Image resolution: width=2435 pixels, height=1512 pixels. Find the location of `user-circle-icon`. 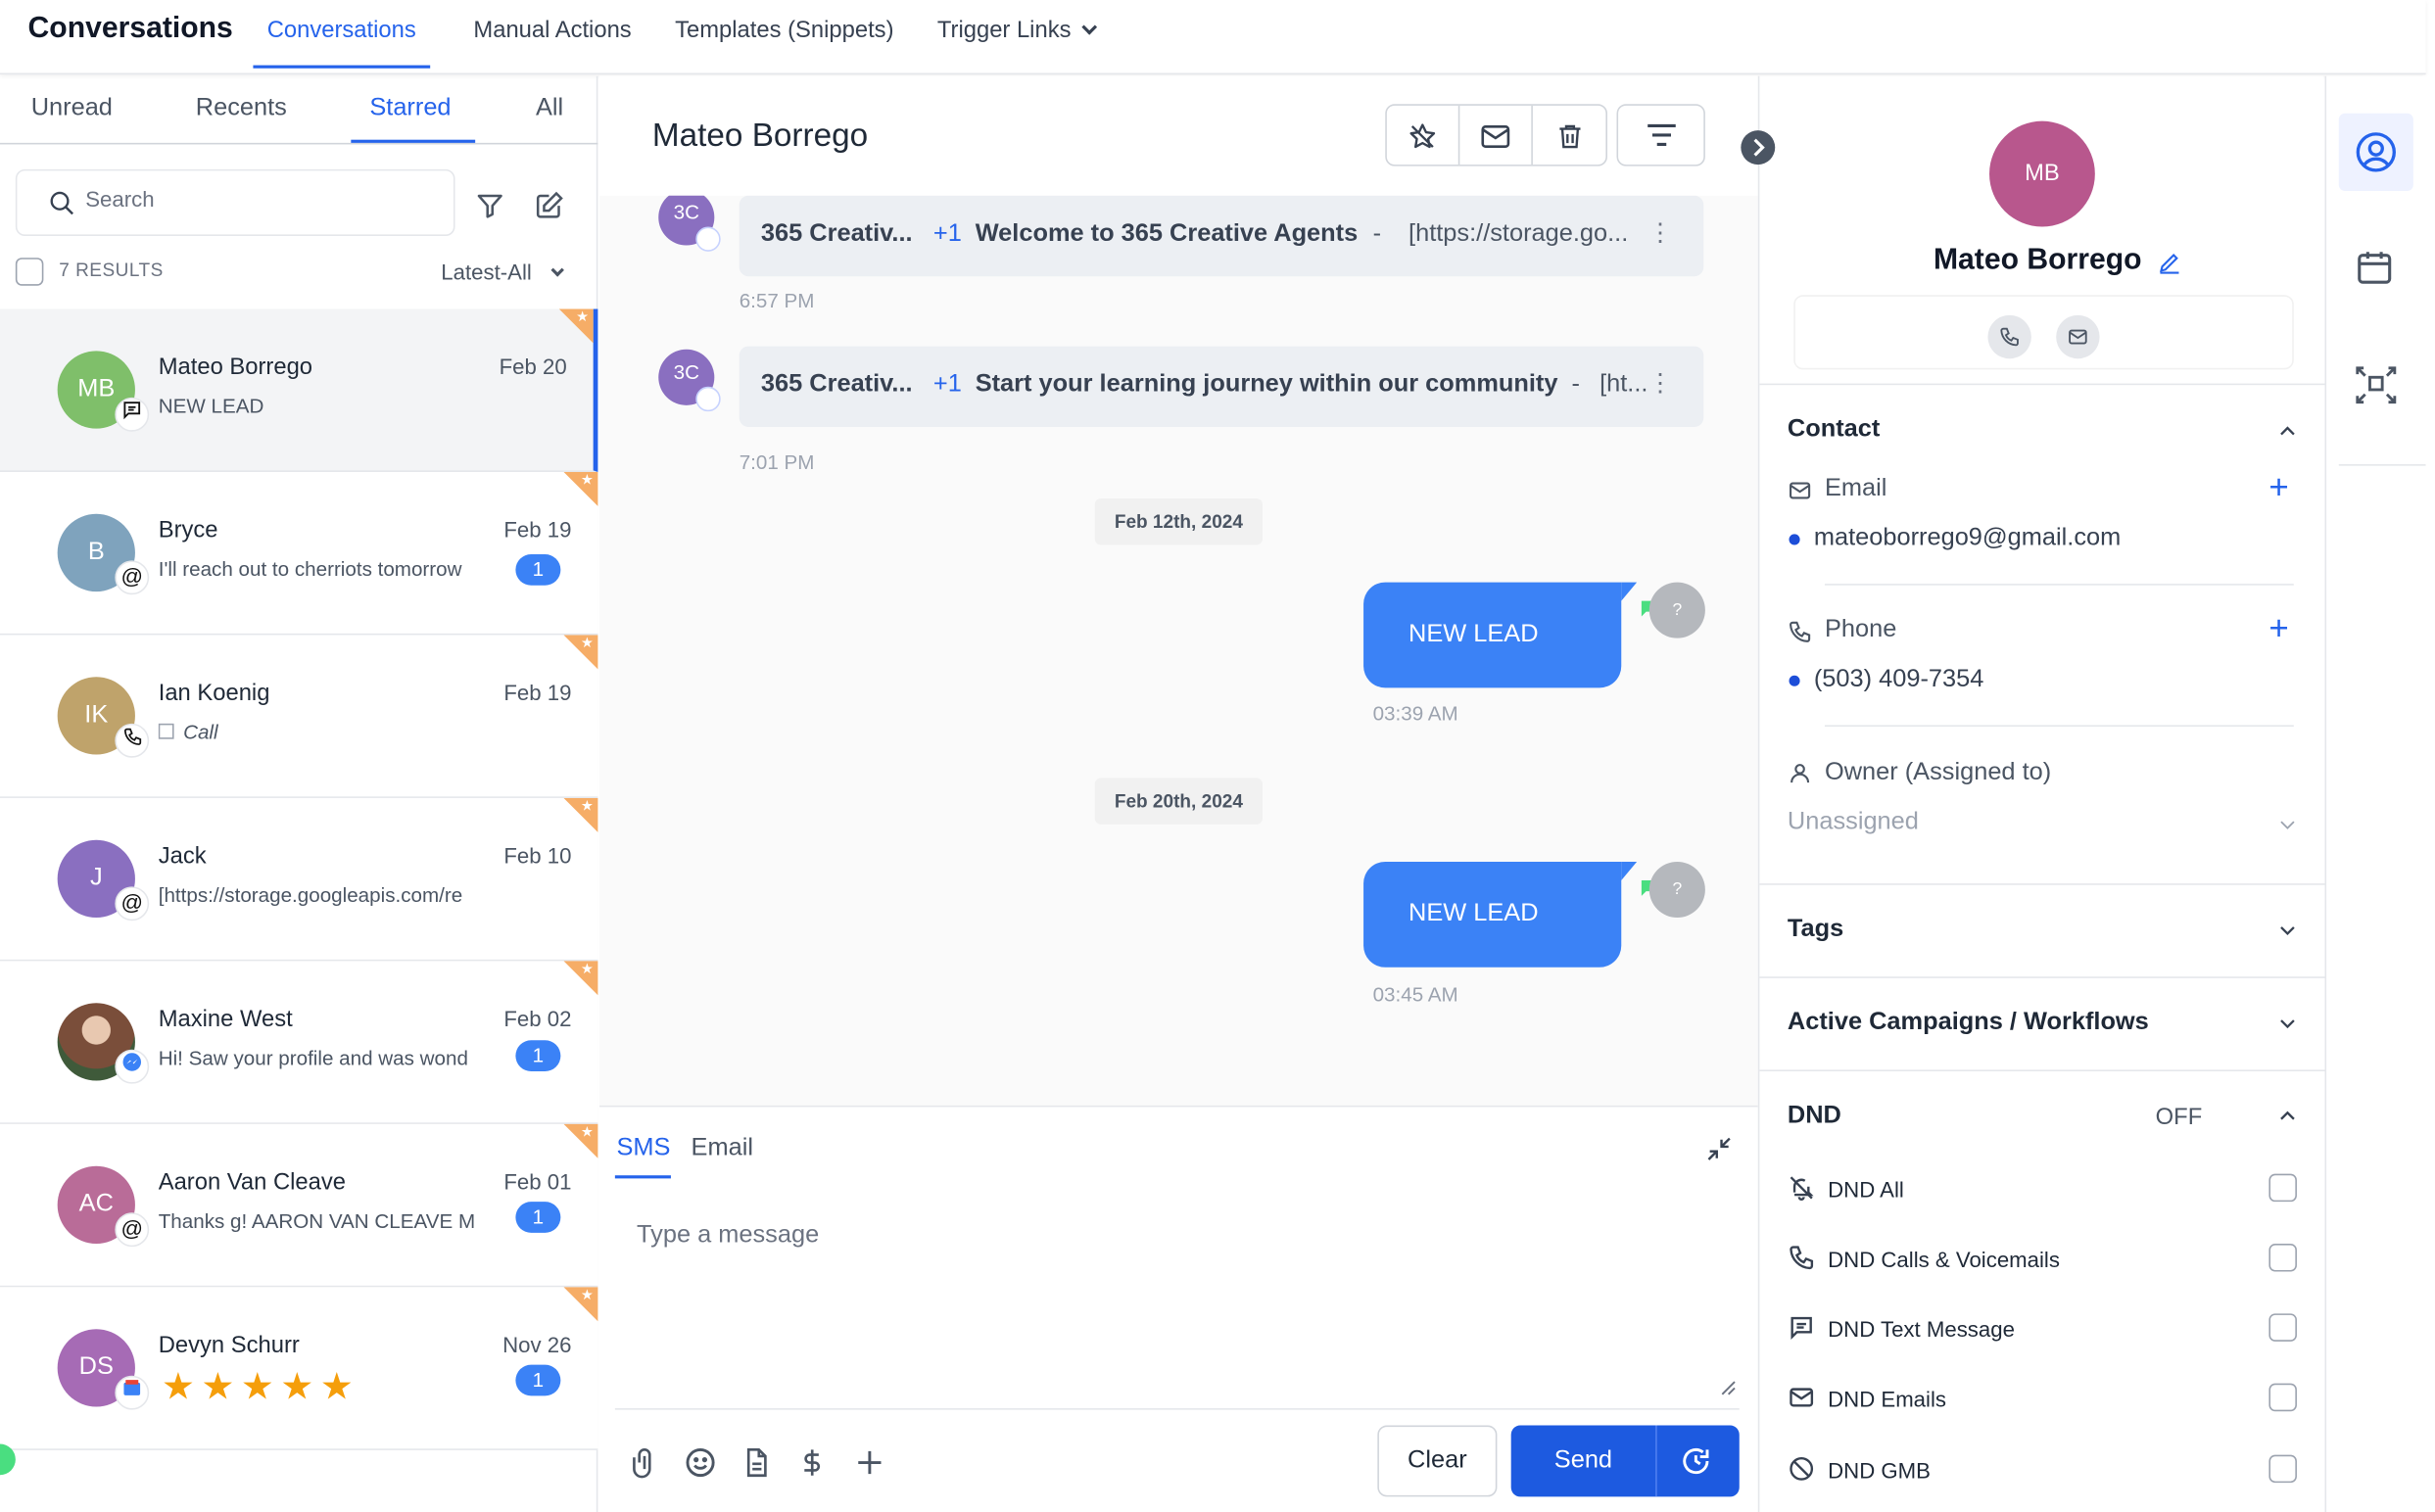

user-circle-icon is located at coordinates (2376, 152).